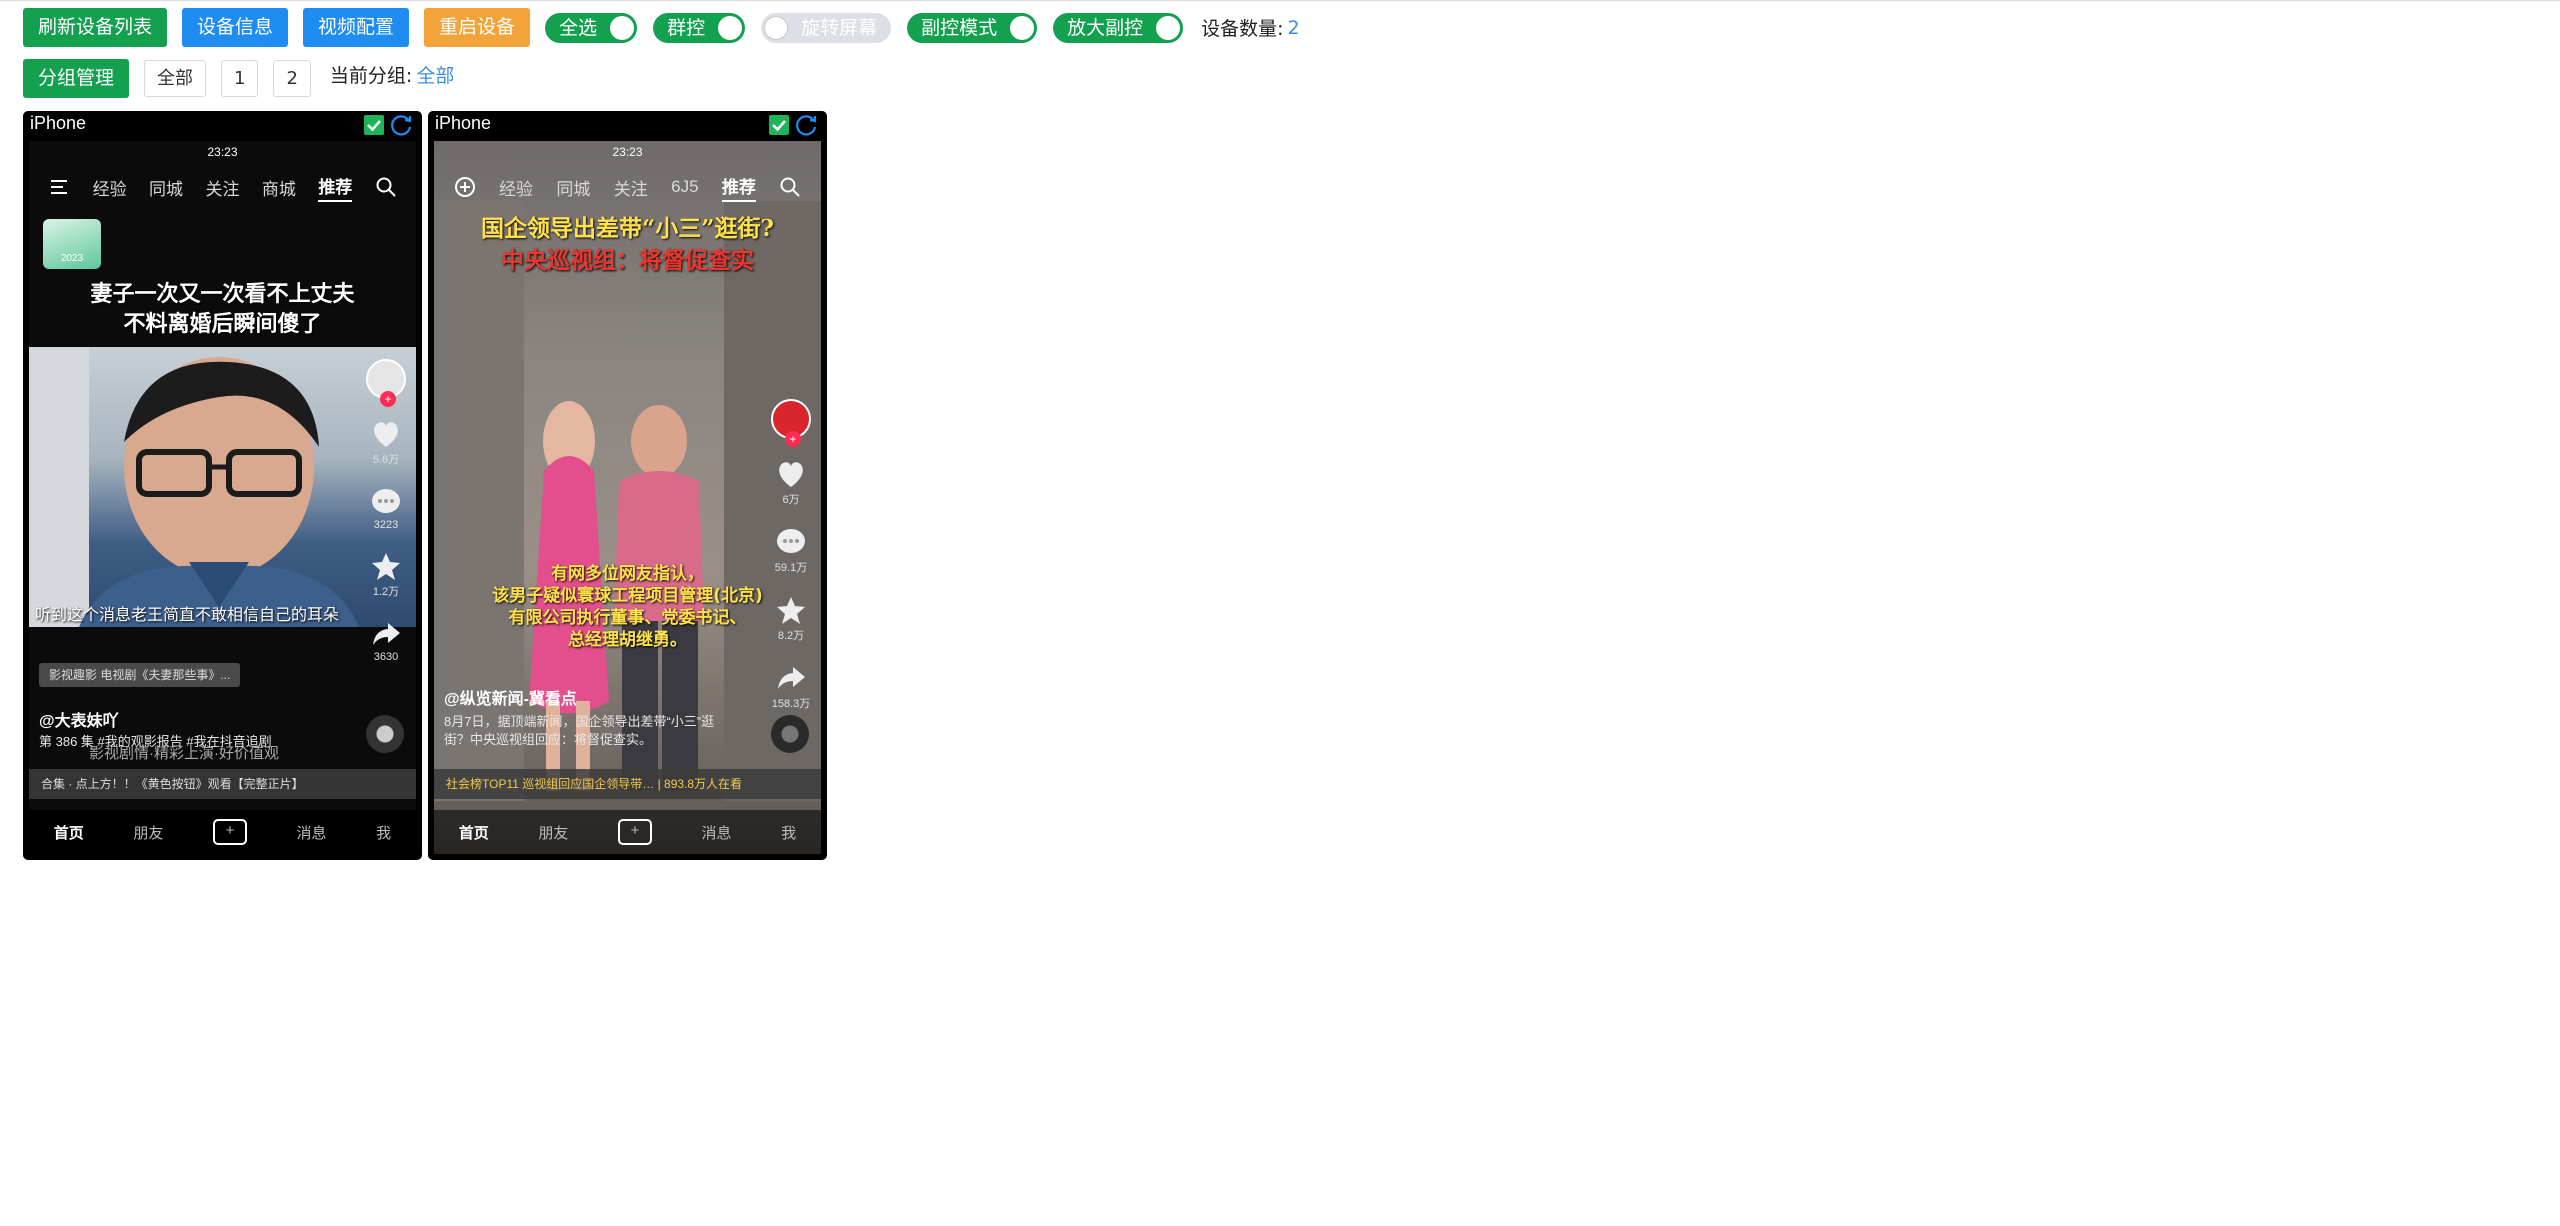  Describe the element at coordinates (791, 619) in the screenshot. I see `favorite-action: 8.2万` at that location.